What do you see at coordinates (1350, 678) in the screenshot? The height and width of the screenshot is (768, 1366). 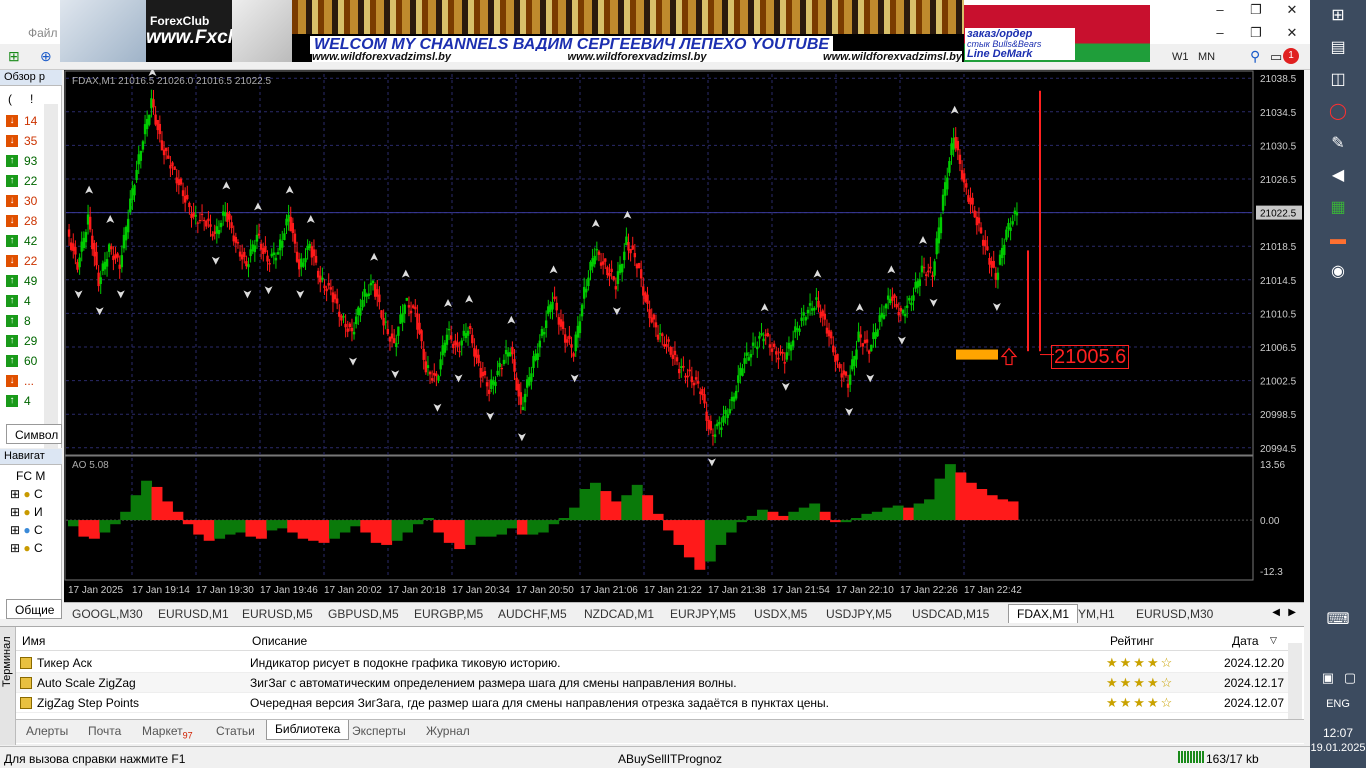 I see `tray-icon: ▢` at bounding box center [1350, 678].